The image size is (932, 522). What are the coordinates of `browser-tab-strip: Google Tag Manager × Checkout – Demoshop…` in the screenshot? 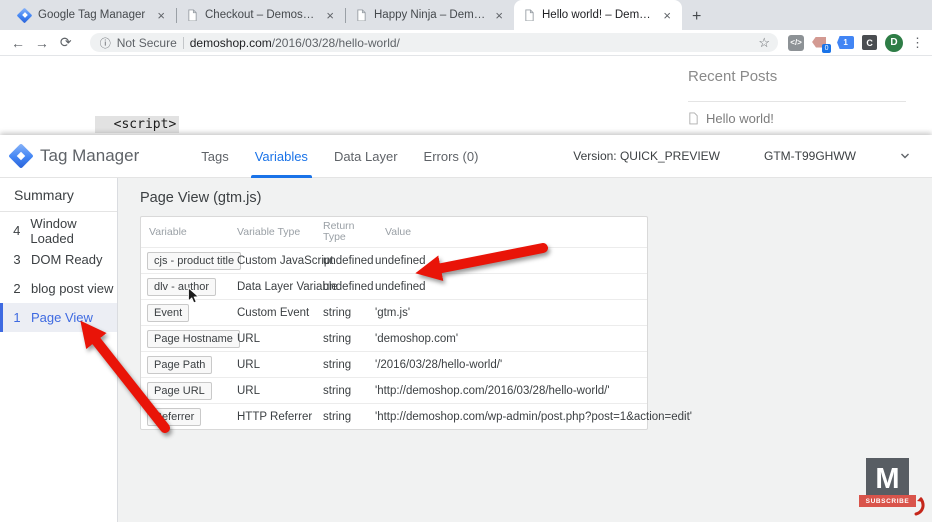 It's located at (466, 15).